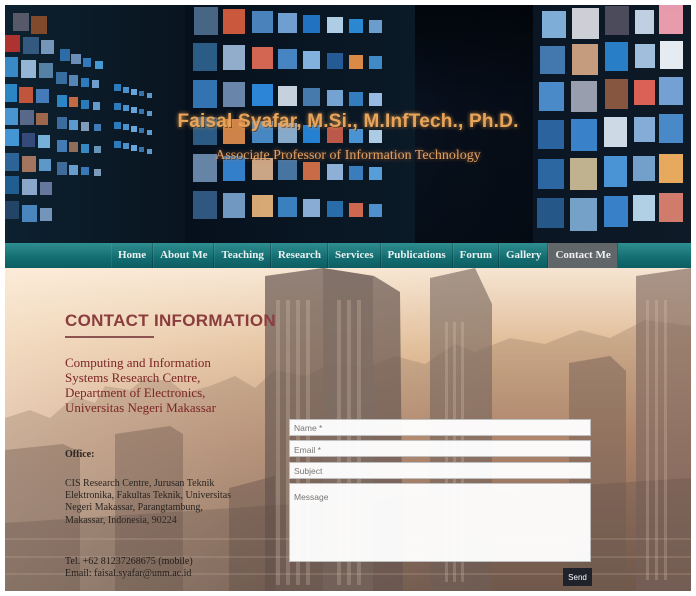 The height and width of the screenshot is (596, 696). What do you see at coordinates (440, 448) in the screenshot?
I see `email-input` at bounding box center [440, 448].